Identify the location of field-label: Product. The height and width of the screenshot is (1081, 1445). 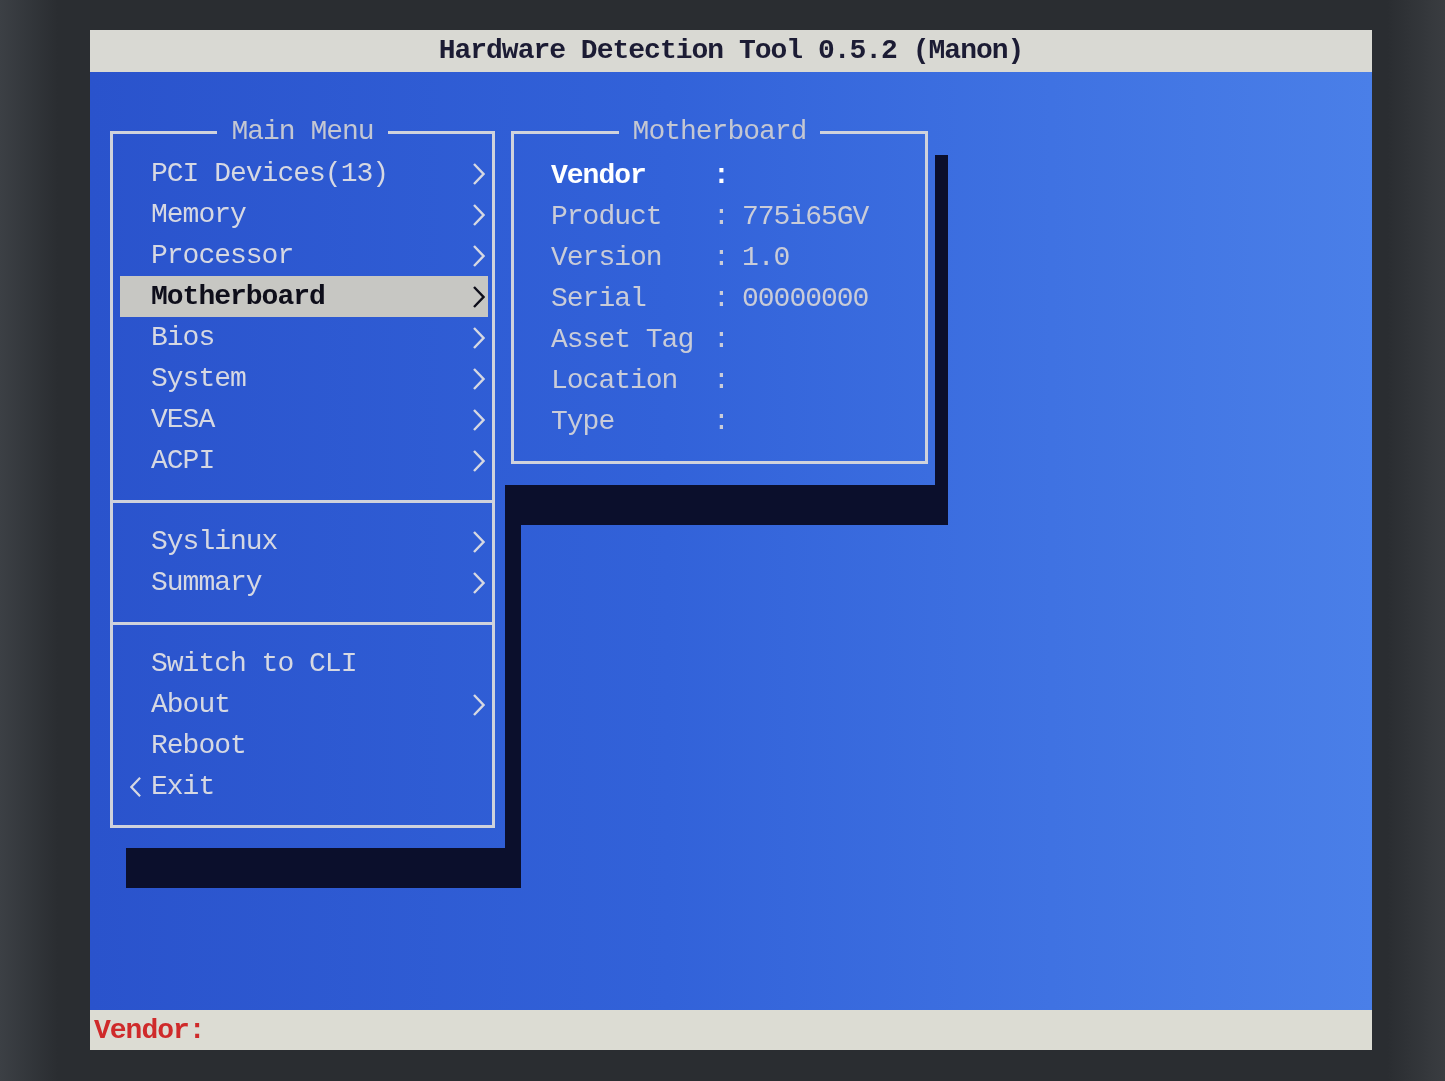
(607, 216).